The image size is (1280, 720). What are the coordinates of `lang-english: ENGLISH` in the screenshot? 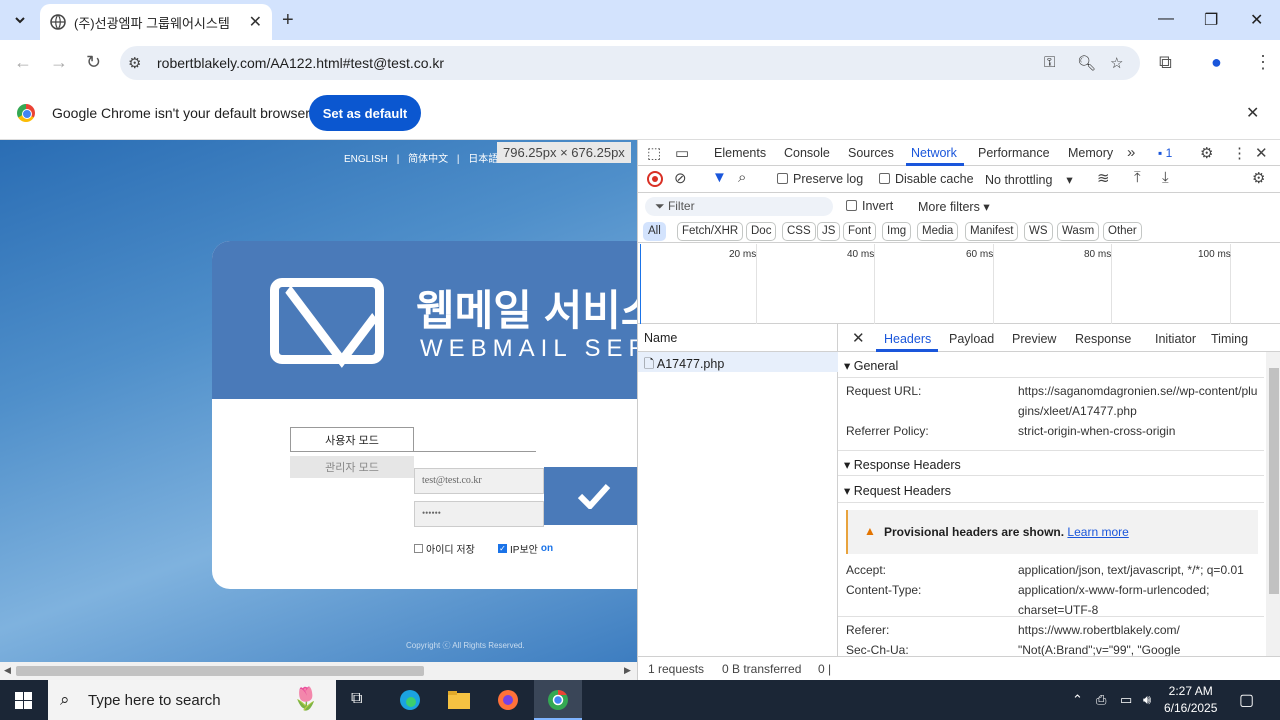 It's located at (366, 159).